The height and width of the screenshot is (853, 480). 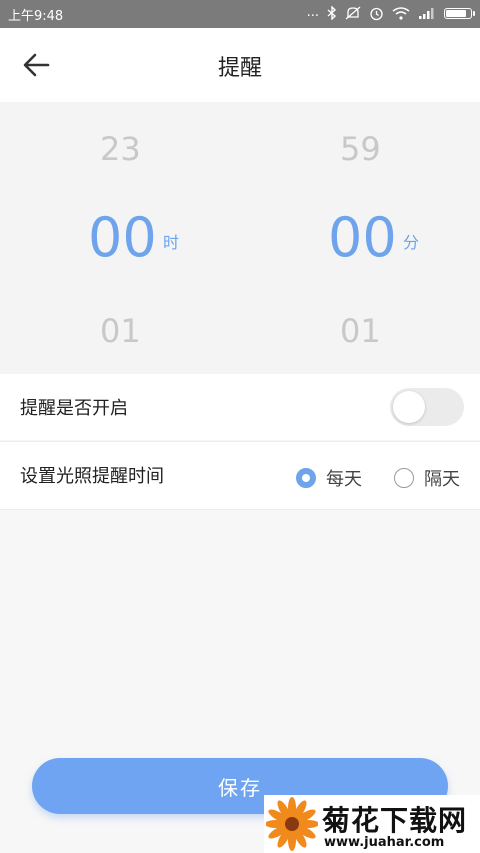 What do you see at coordinates (240, 509) in the screenshot?
I see `row-divider` at bounding box center [240, 509].